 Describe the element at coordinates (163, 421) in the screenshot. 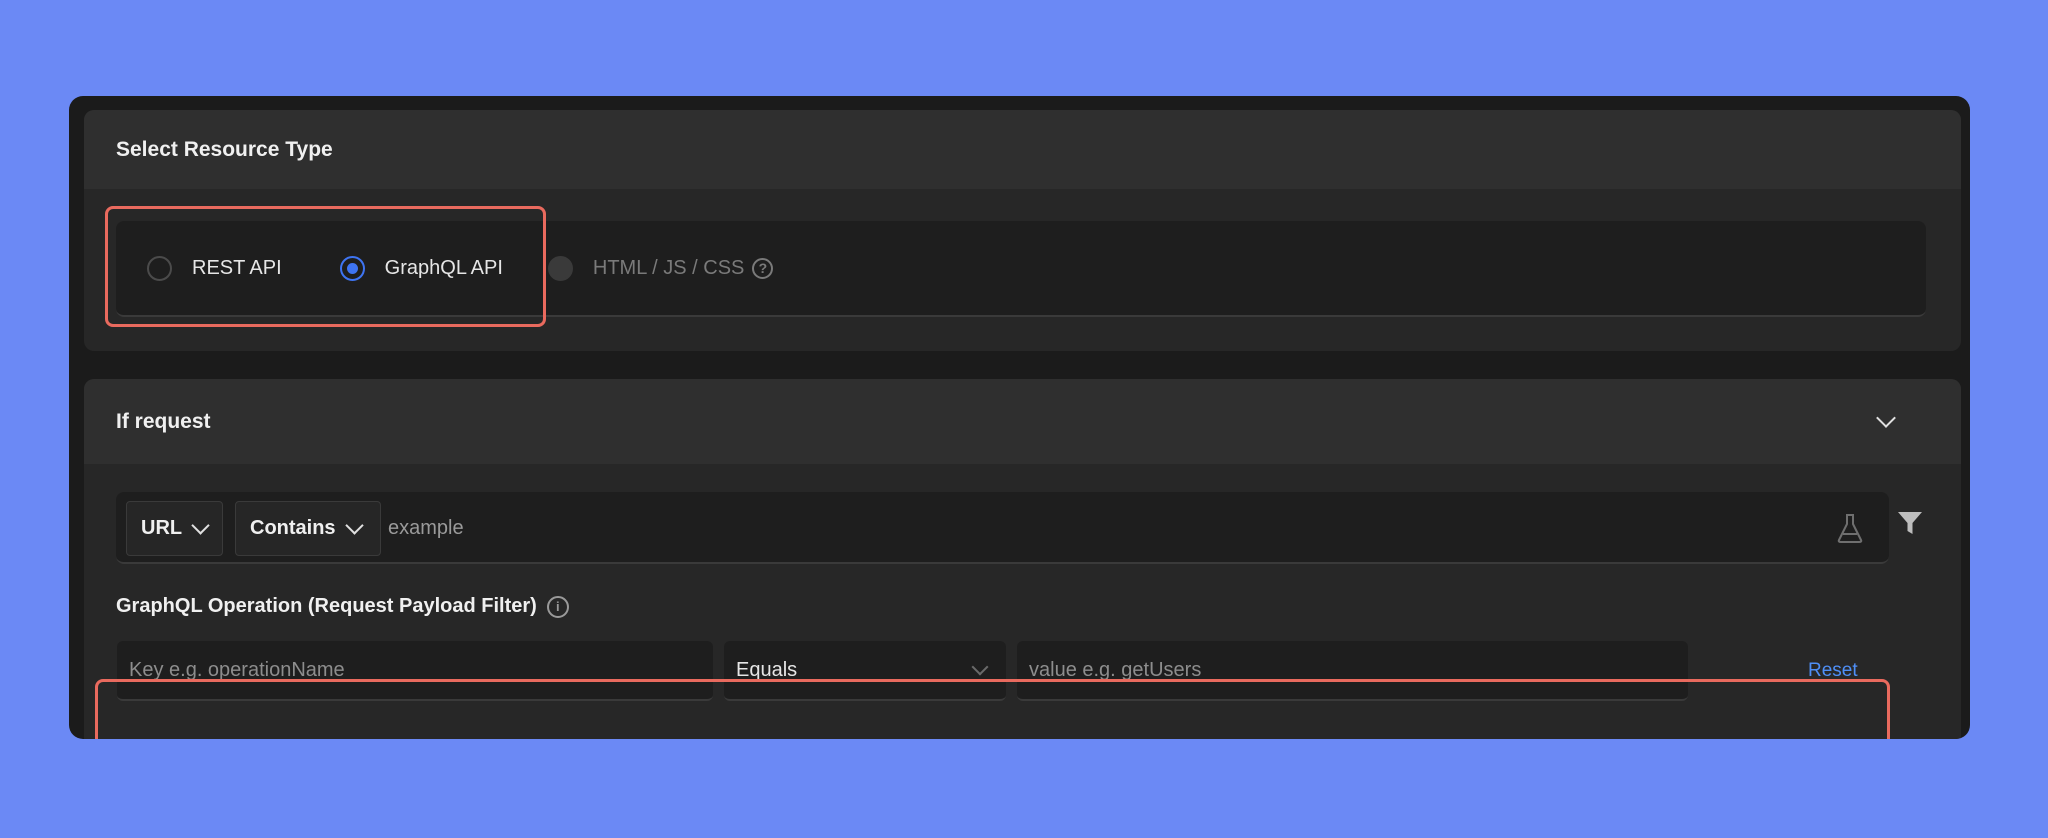

I see `if-request-title: If request` at that location.